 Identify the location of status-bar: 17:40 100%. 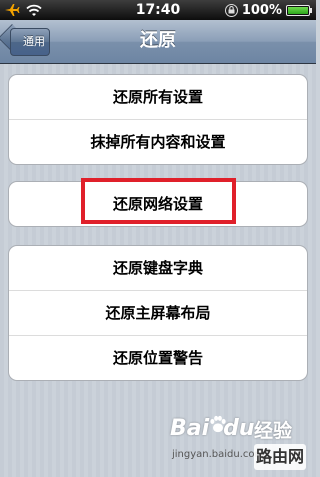
(158, 10).